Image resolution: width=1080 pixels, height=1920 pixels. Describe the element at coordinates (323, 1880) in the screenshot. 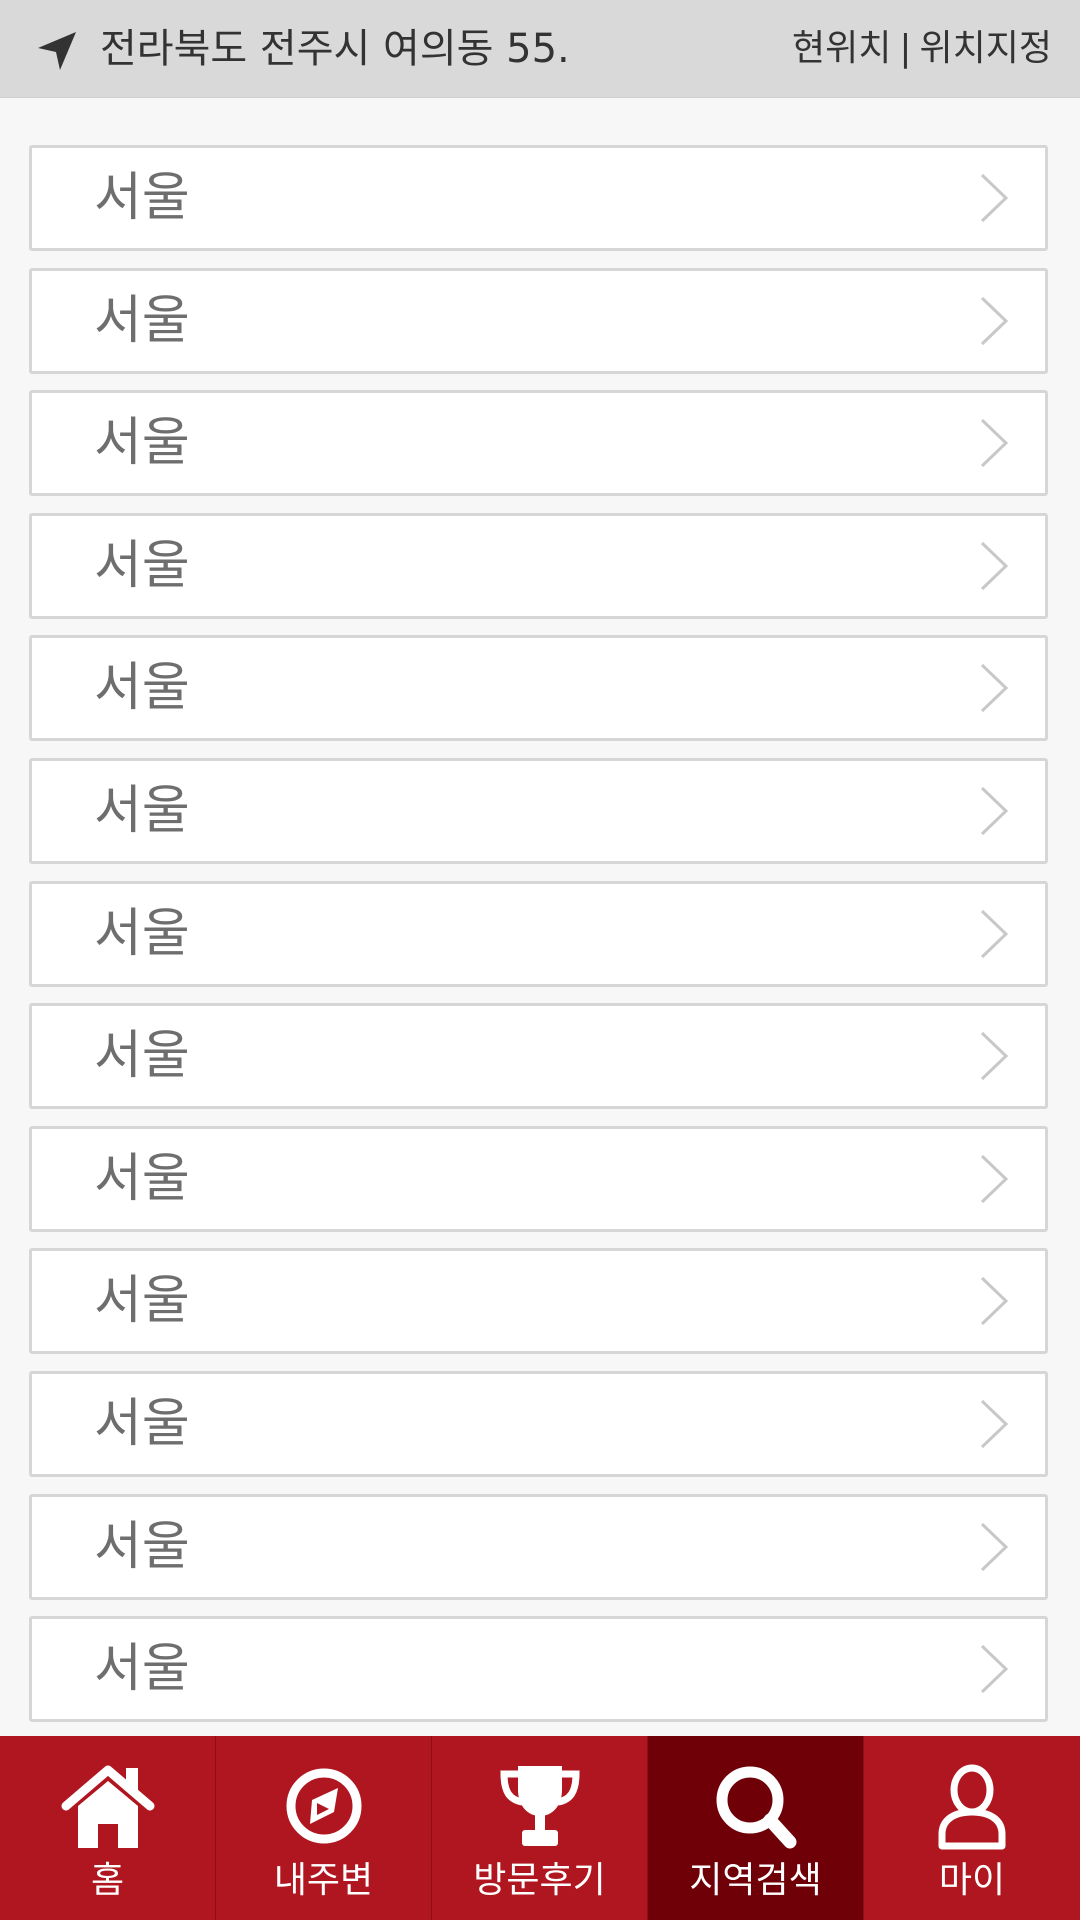

I see `tab-nearby-label: 내주변` at that location.